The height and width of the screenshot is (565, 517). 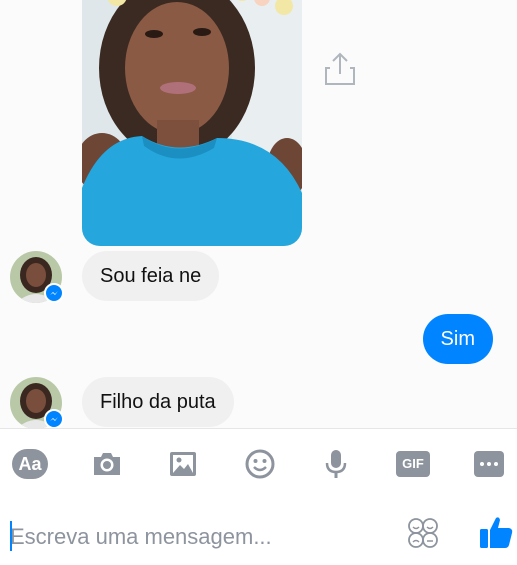 I want to click on emoji-button, so click(x=260, y=464).